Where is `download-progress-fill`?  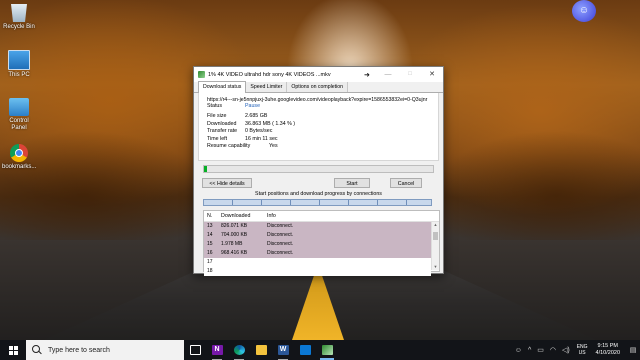 download-progress-fill is located at coordinates (206, 169).